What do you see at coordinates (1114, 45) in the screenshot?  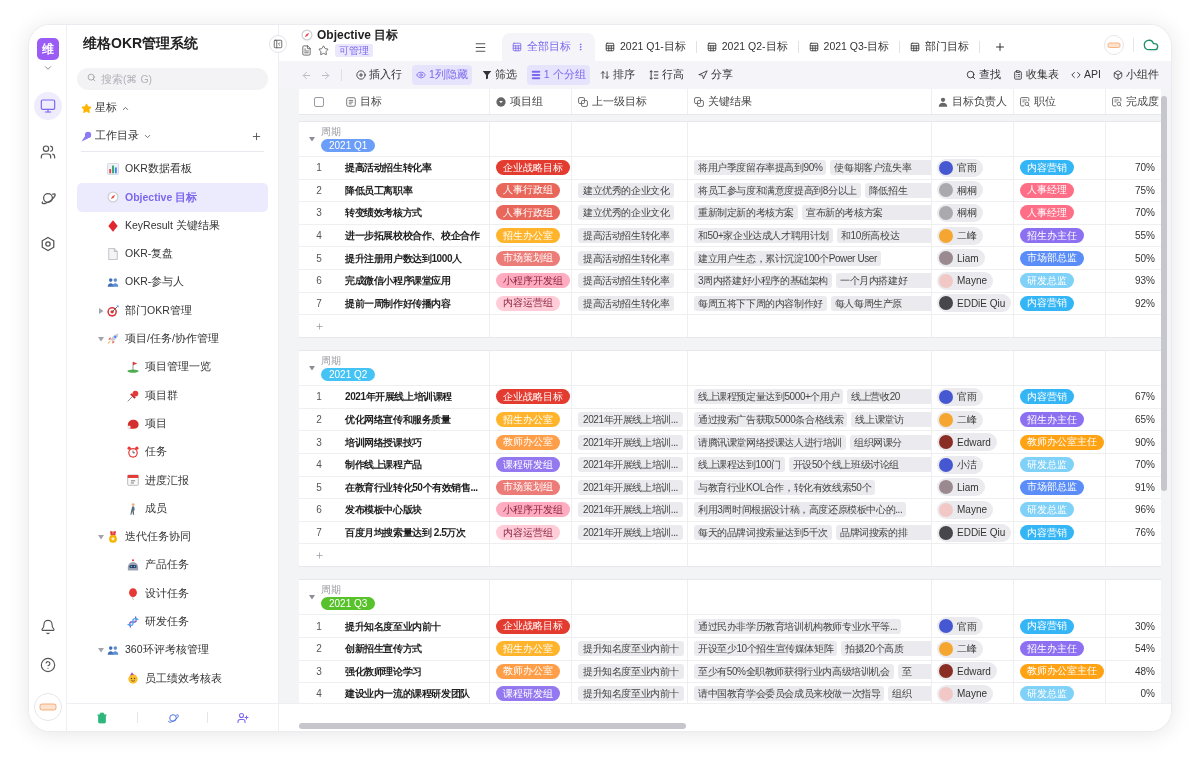 I see `logo-avatar-icon` at bounding box center [1114, 45].